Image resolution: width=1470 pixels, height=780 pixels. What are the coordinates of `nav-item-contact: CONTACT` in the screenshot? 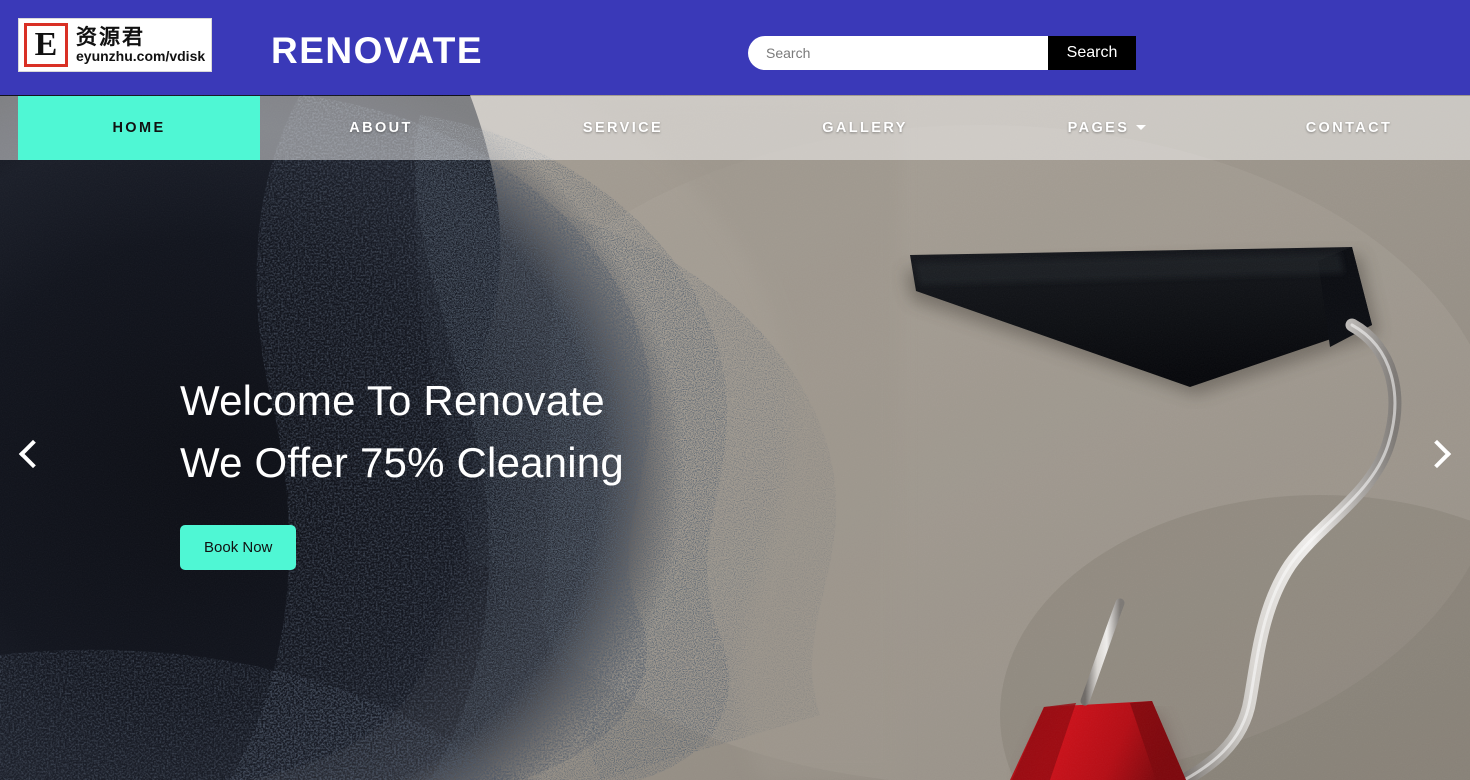 It's located at (1349, 128).